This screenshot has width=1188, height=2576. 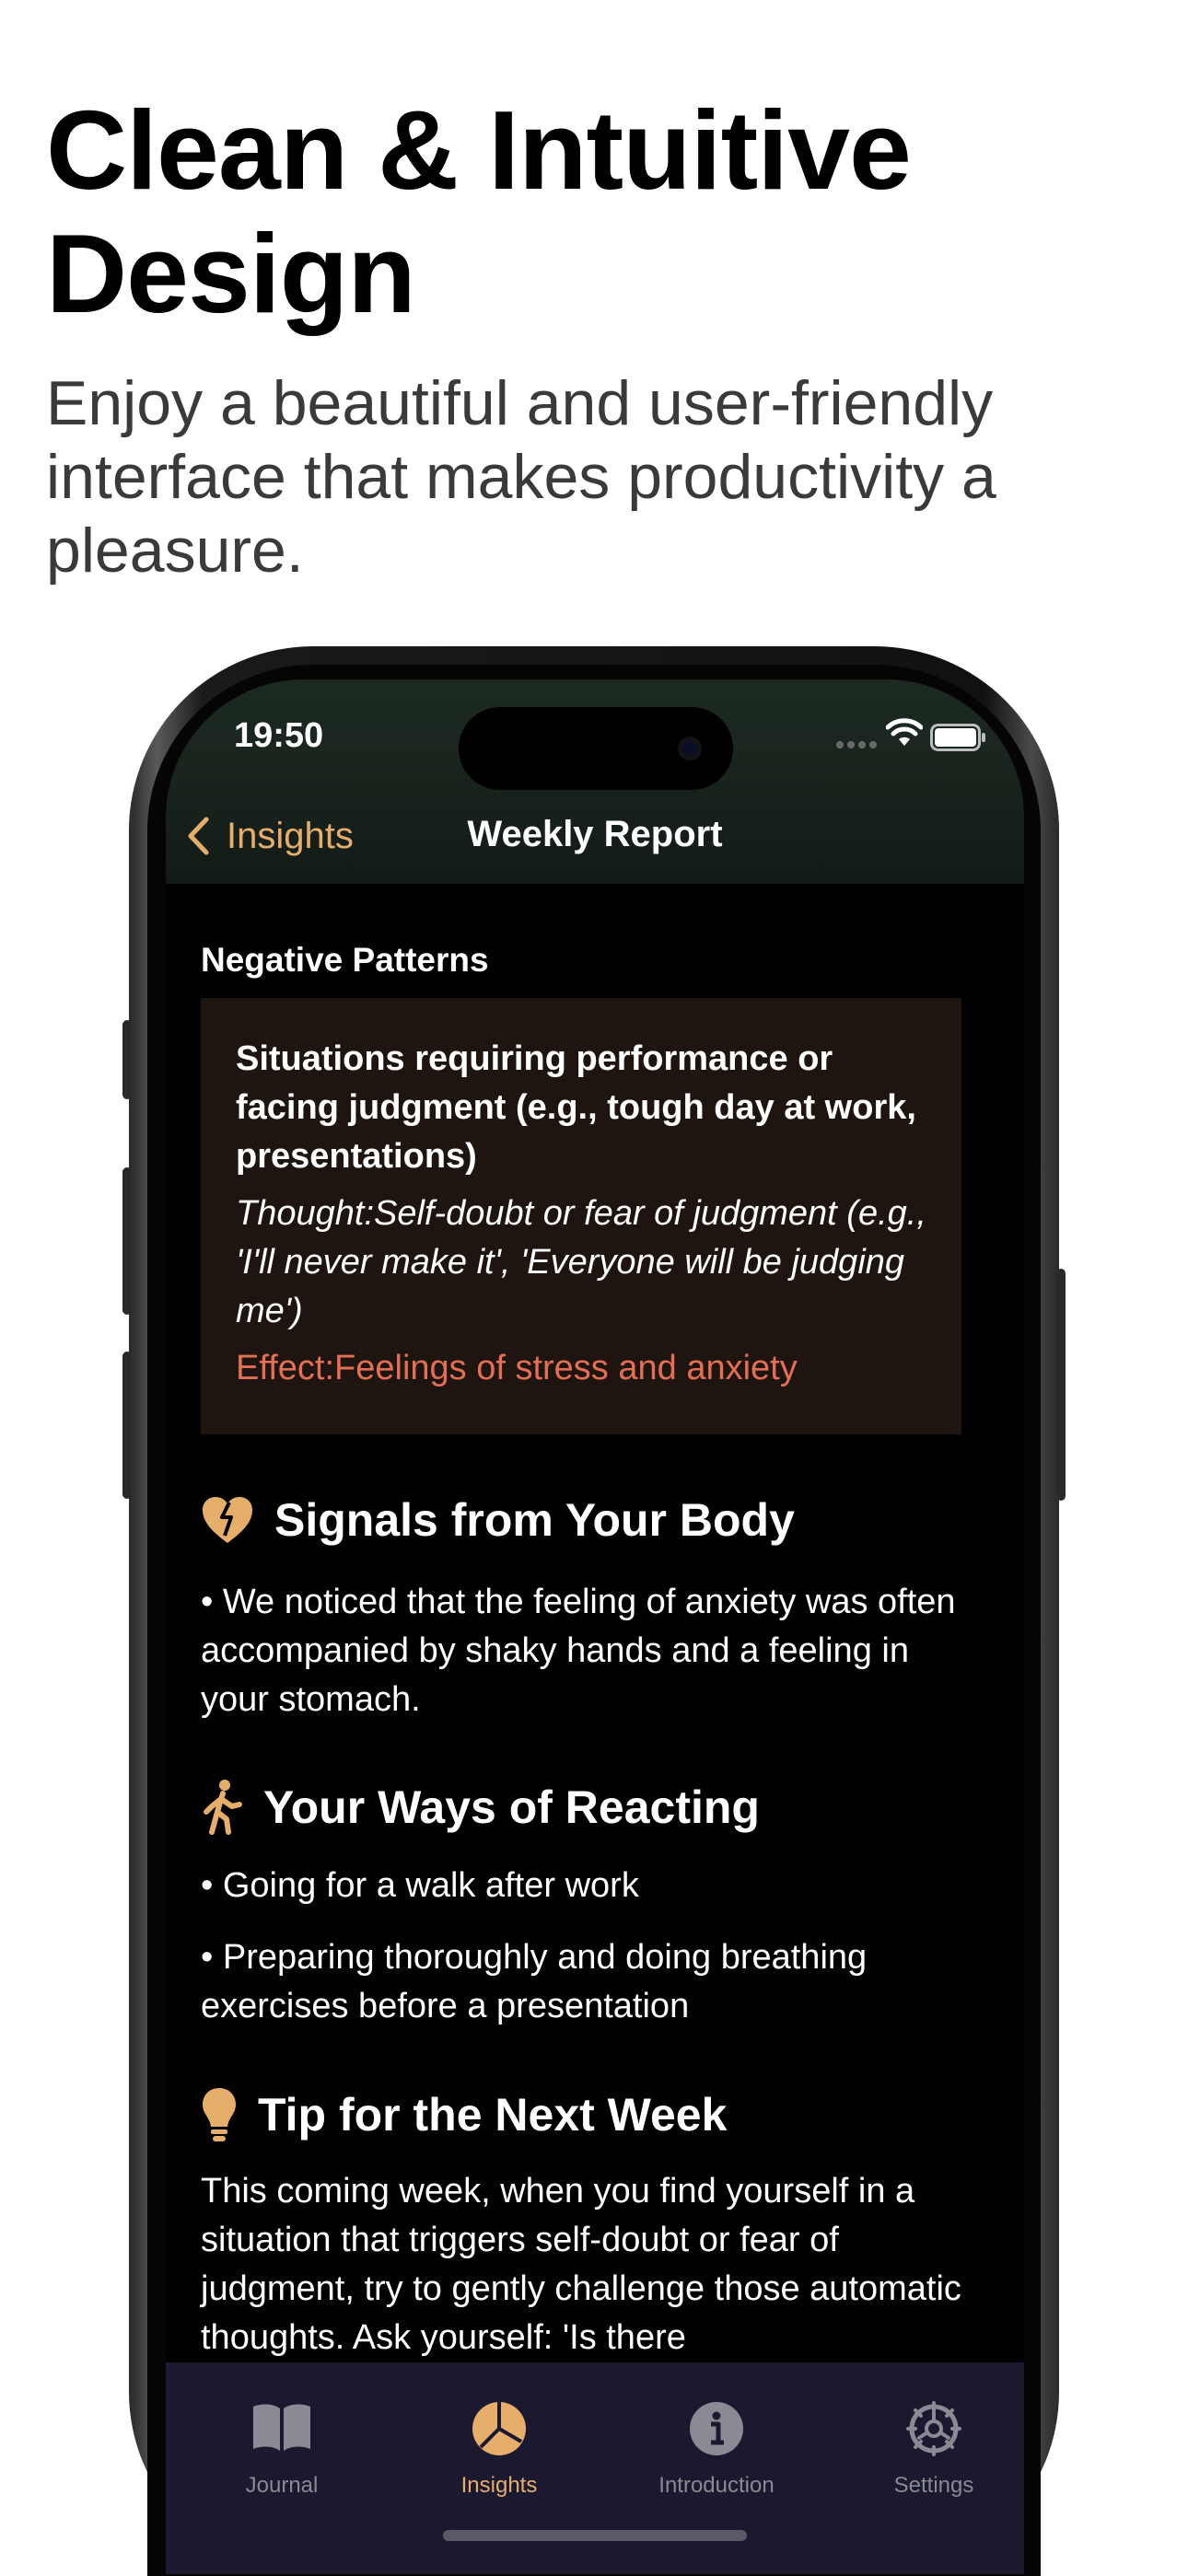 I want to click on body-signals-title: Signals from Your Body, so click(x=534, y=1520).